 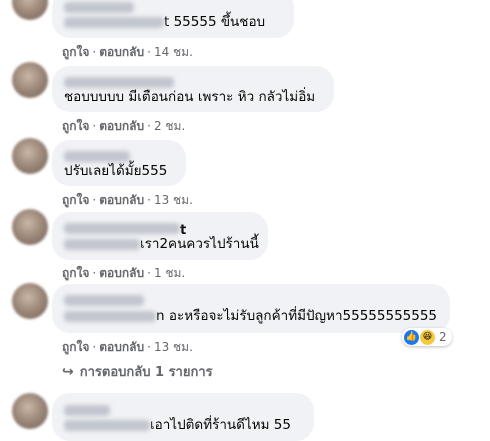 I want to click on comment-actions: ถูกใจ · ตอบกลับ · 1 ชม., so click(x=124, y=273).